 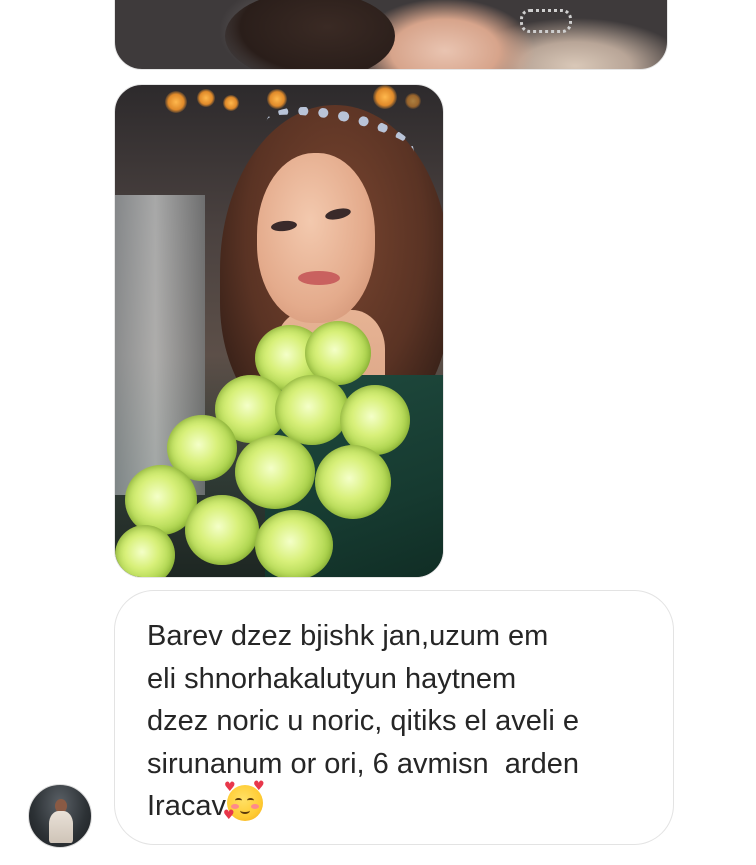 I want to click on photo-top-bracelet, so click(x=546, y=21).